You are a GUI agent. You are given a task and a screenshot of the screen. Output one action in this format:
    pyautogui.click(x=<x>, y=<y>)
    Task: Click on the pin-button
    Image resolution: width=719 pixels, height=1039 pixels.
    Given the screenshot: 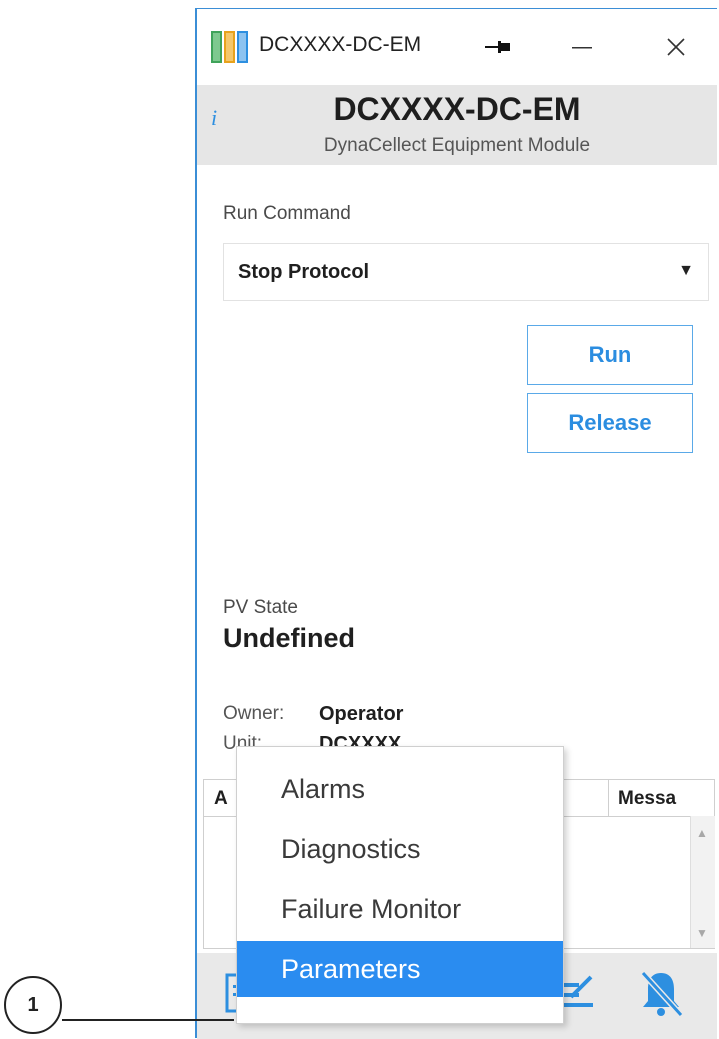 What is the action you would take?
    pyautogui.click(x=498, y=47)
    